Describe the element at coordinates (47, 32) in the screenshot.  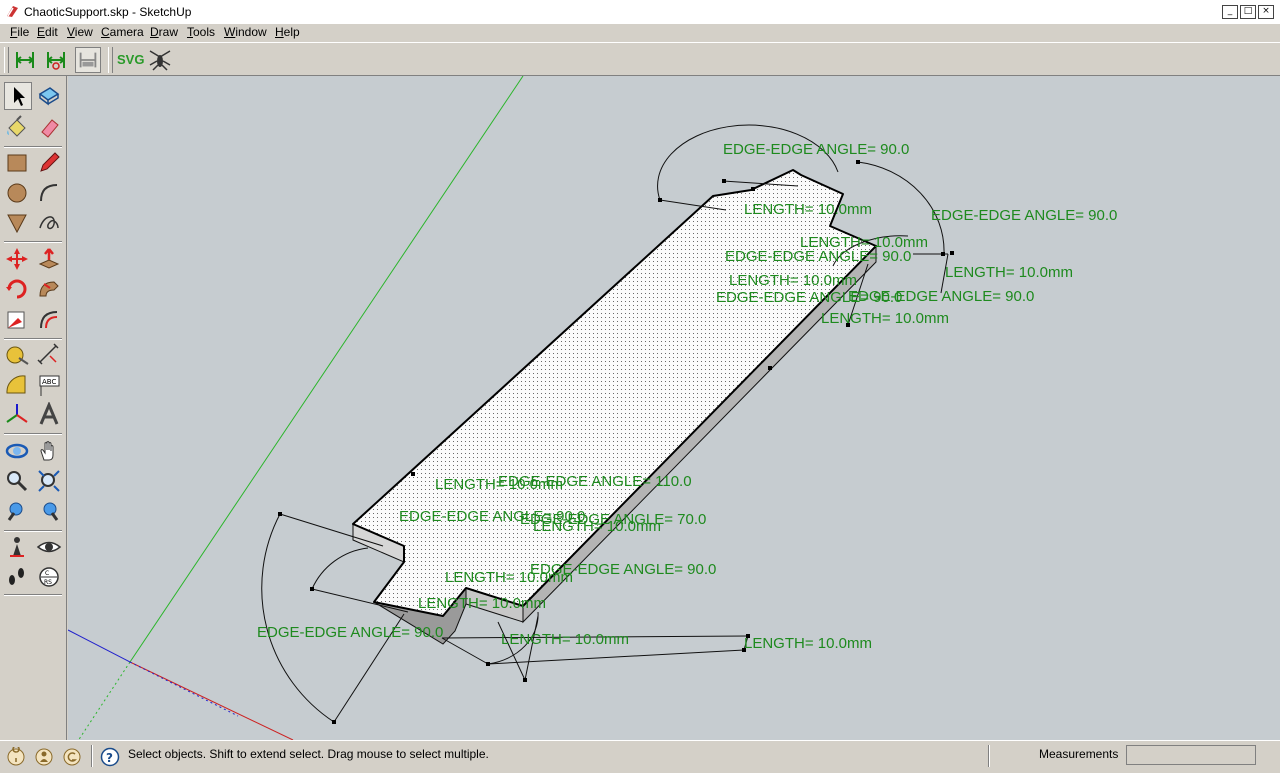
I see `menu-edit: Edit` at that location.